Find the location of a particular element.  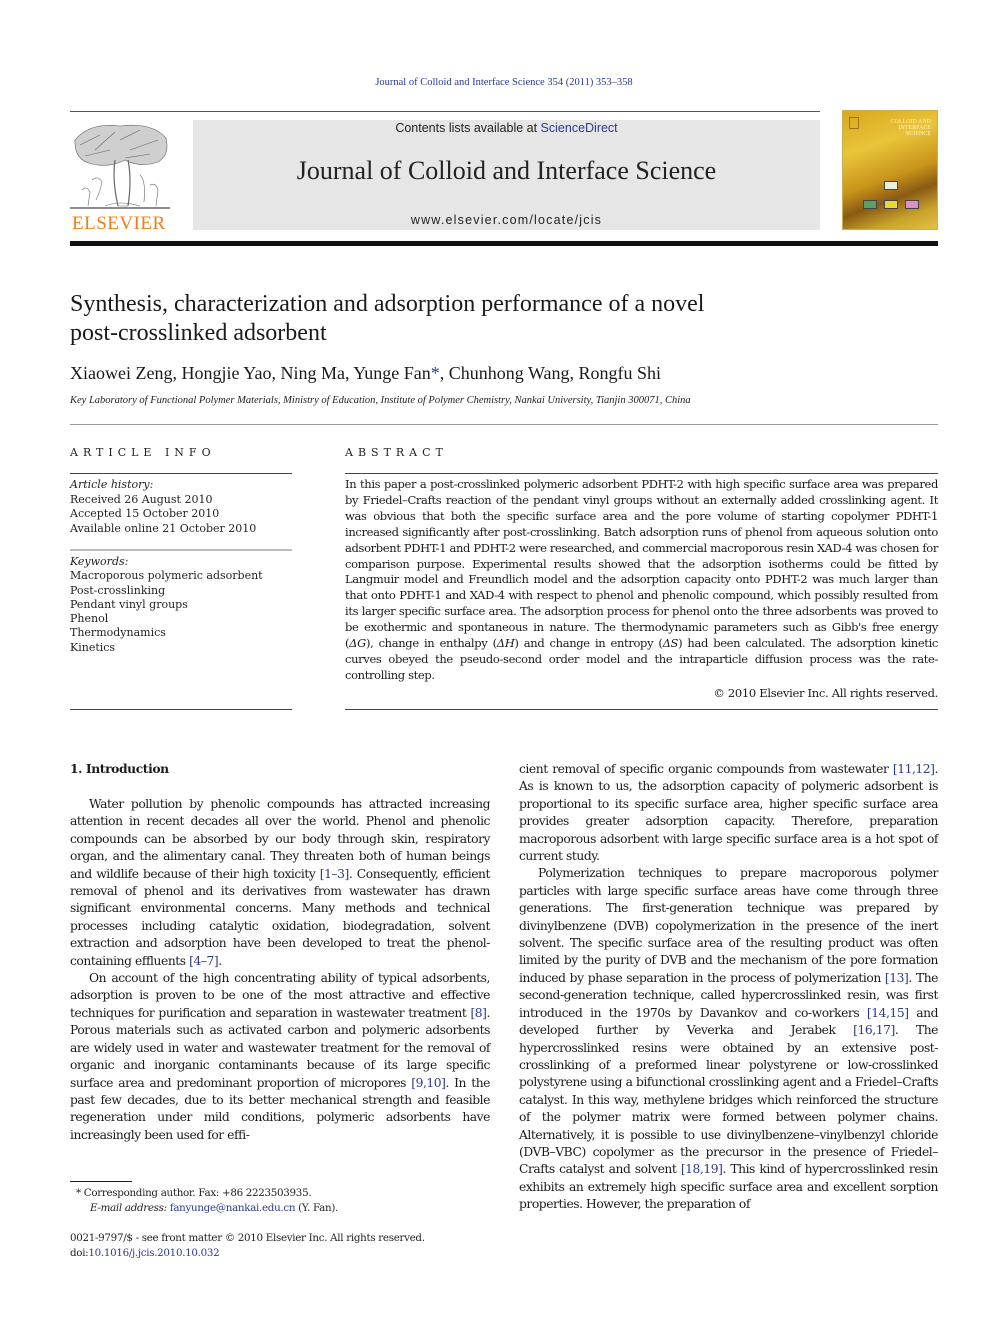

citation-link: [9,10] is located at coordinates (428, 1083).